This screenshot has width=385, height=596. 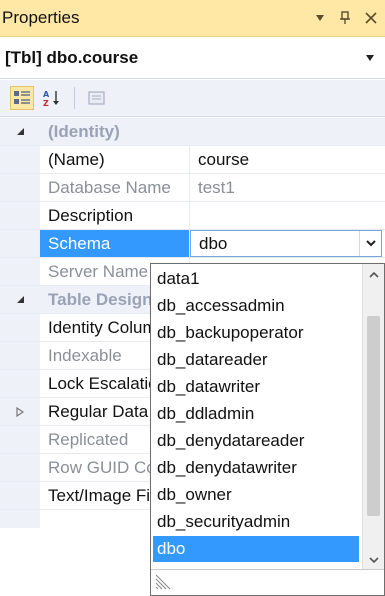 What do you see at coordinates (192, 18) in the screenshot?
I see `title-bar: Properties` at bounding box center [192, 18].